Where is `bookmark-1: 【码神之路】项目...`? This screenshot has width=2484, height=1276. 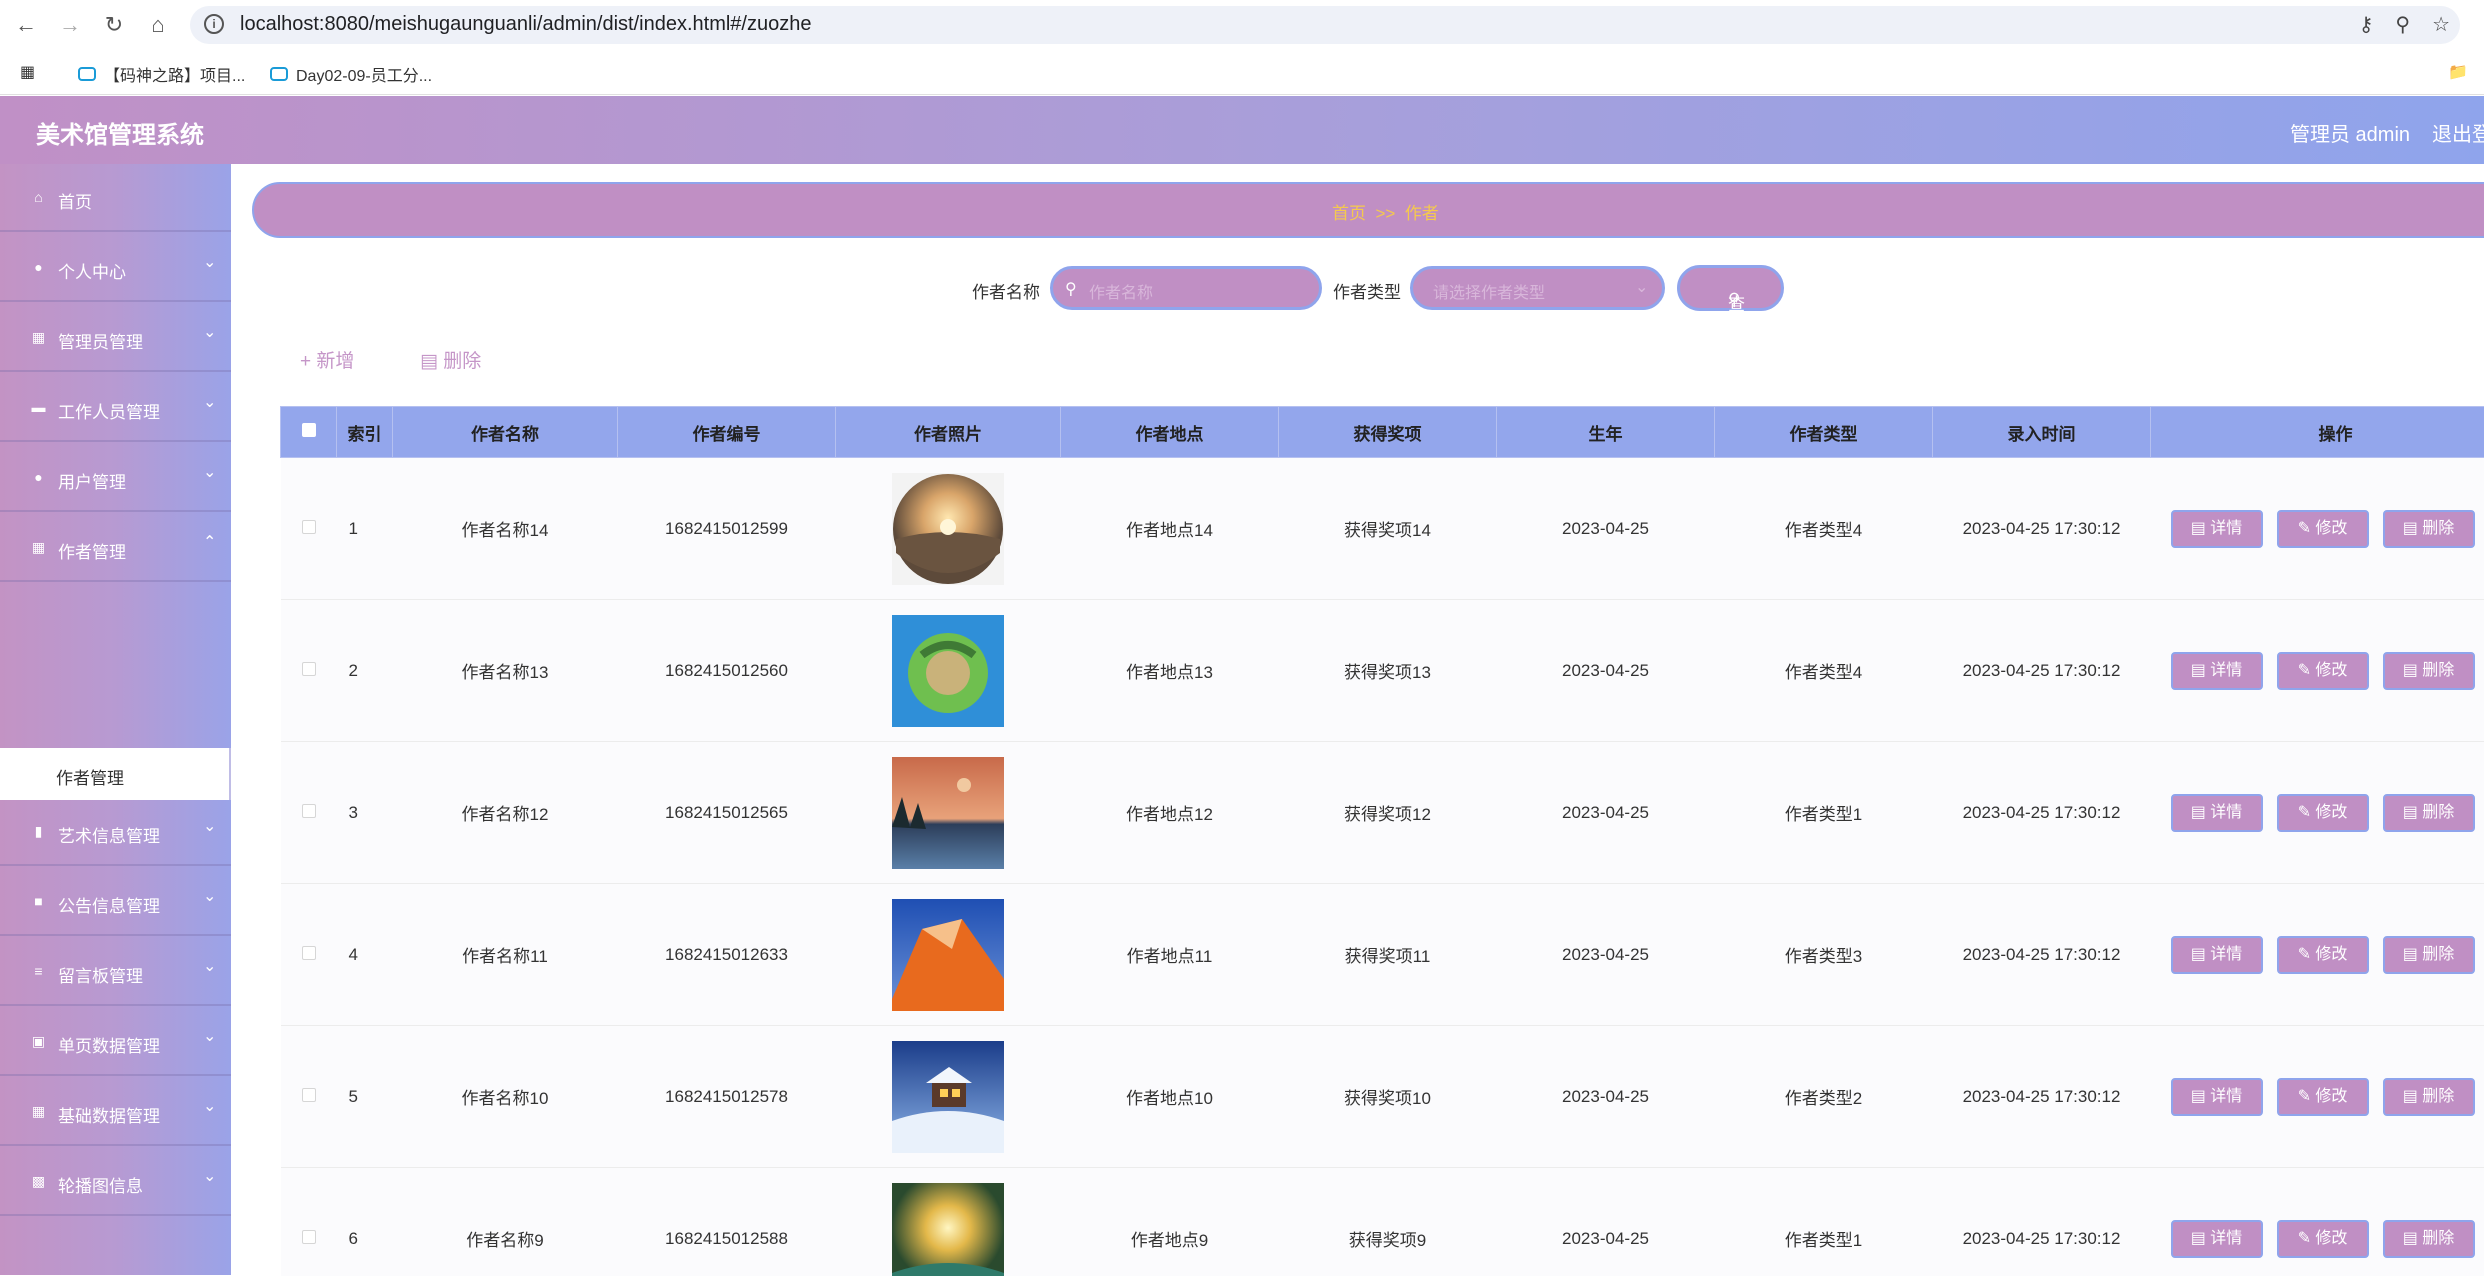 bookmark-1: 【码神之路】项目... is located at coordinates (161, 74).